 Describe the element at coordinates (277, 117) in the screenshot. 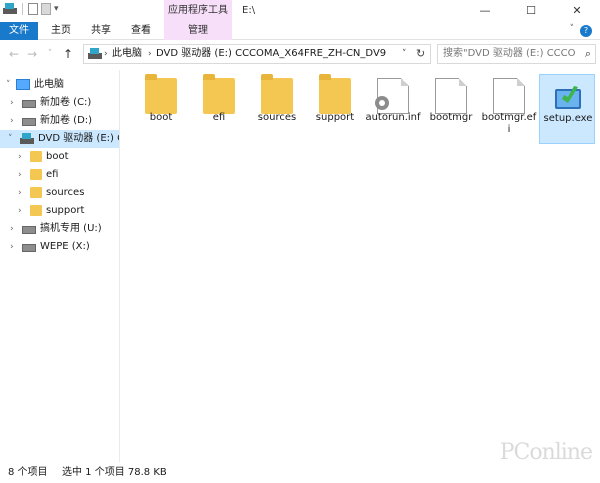

I see `file-name: sources` at that location.